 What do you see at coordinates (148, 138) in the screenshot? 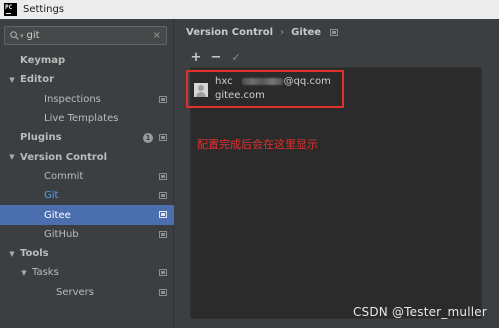
I see `update-count-badge: 1` at bounding box center [148, 138].